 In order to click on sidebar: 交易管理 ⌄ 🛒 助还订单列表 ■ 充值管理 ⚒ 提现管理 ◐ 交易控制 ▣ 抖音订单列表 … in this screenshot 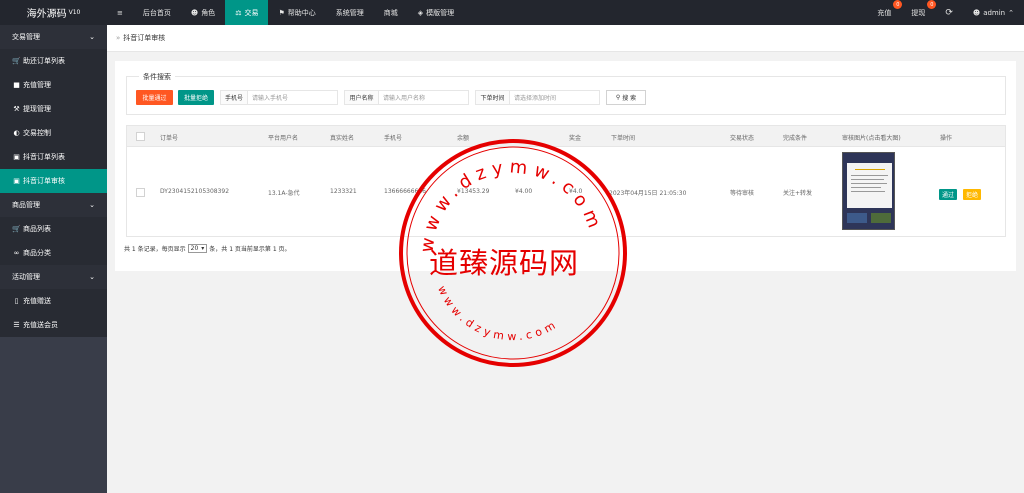, I will do `click(53, 259)`.